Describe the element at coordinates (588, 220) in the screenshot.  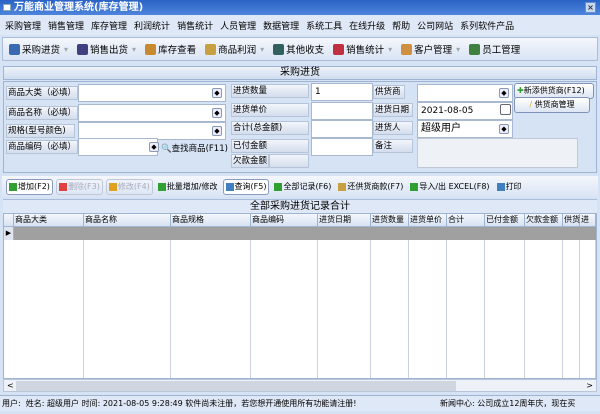
I see `column-header: 进` at that location.